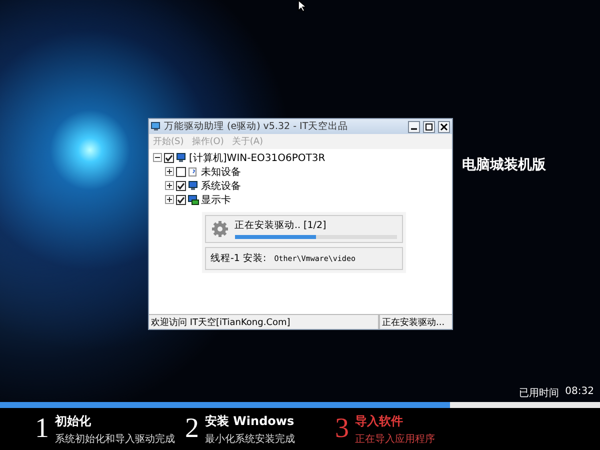 Image resolution: width=600 pixels, height=450 pixels. I want to click on step-title: 初始化, so click(73, 421).